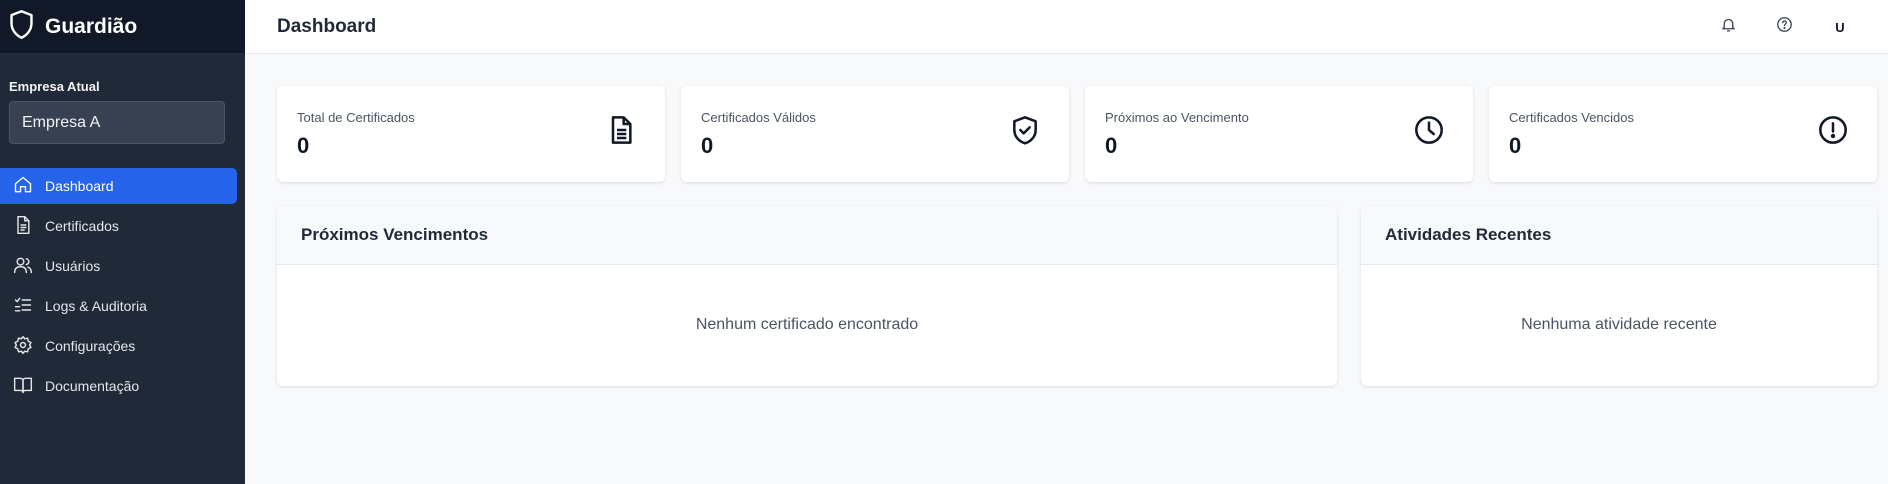 This screenshot has height=484, width=1888. Describe the element at coordinates (61, 122) in the screenshot. I see `company-select-value: Empresa A` at that location.